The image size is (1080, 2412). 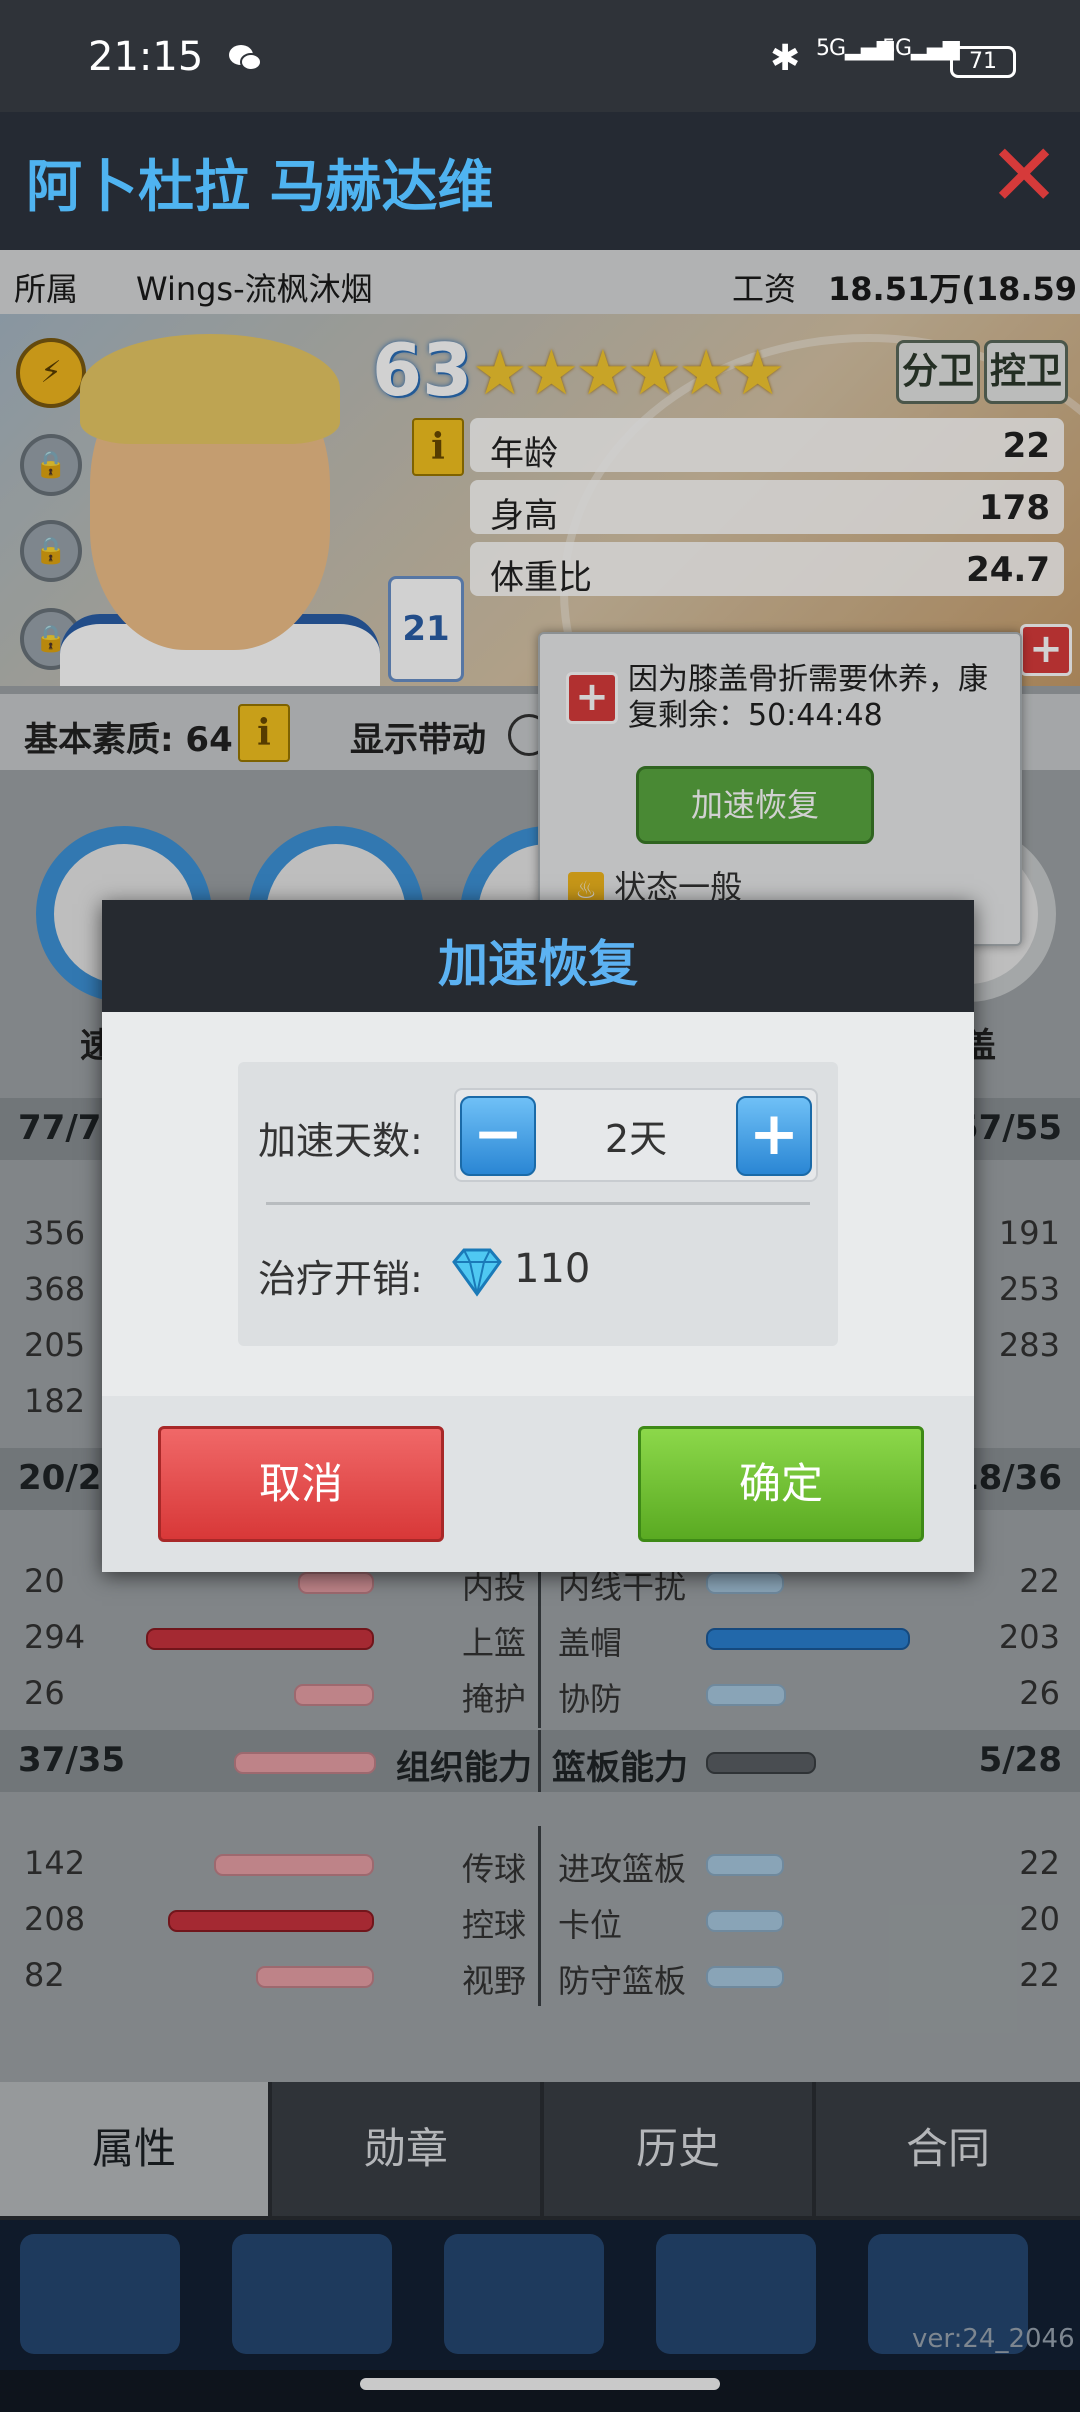 I want to click on days-label: 加速天数:, so click(x=340, y=1141).